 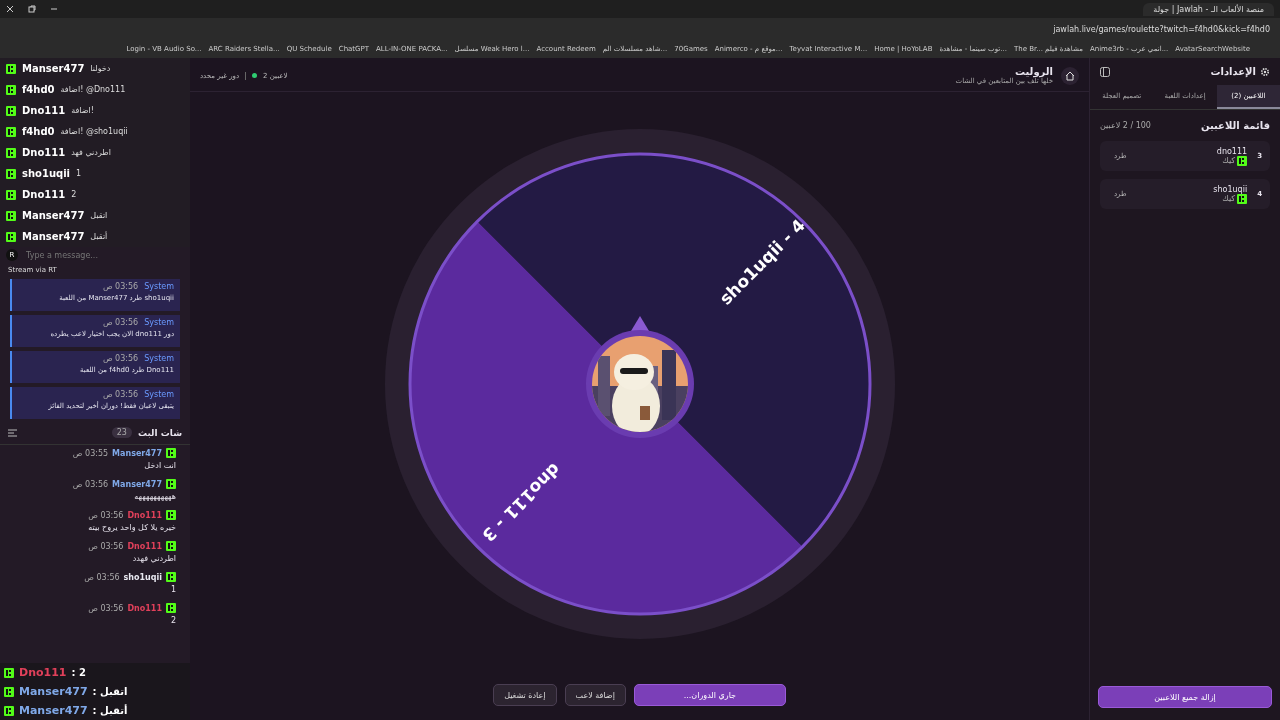 I want to click on home-icon, so click(x=1070, y=75).